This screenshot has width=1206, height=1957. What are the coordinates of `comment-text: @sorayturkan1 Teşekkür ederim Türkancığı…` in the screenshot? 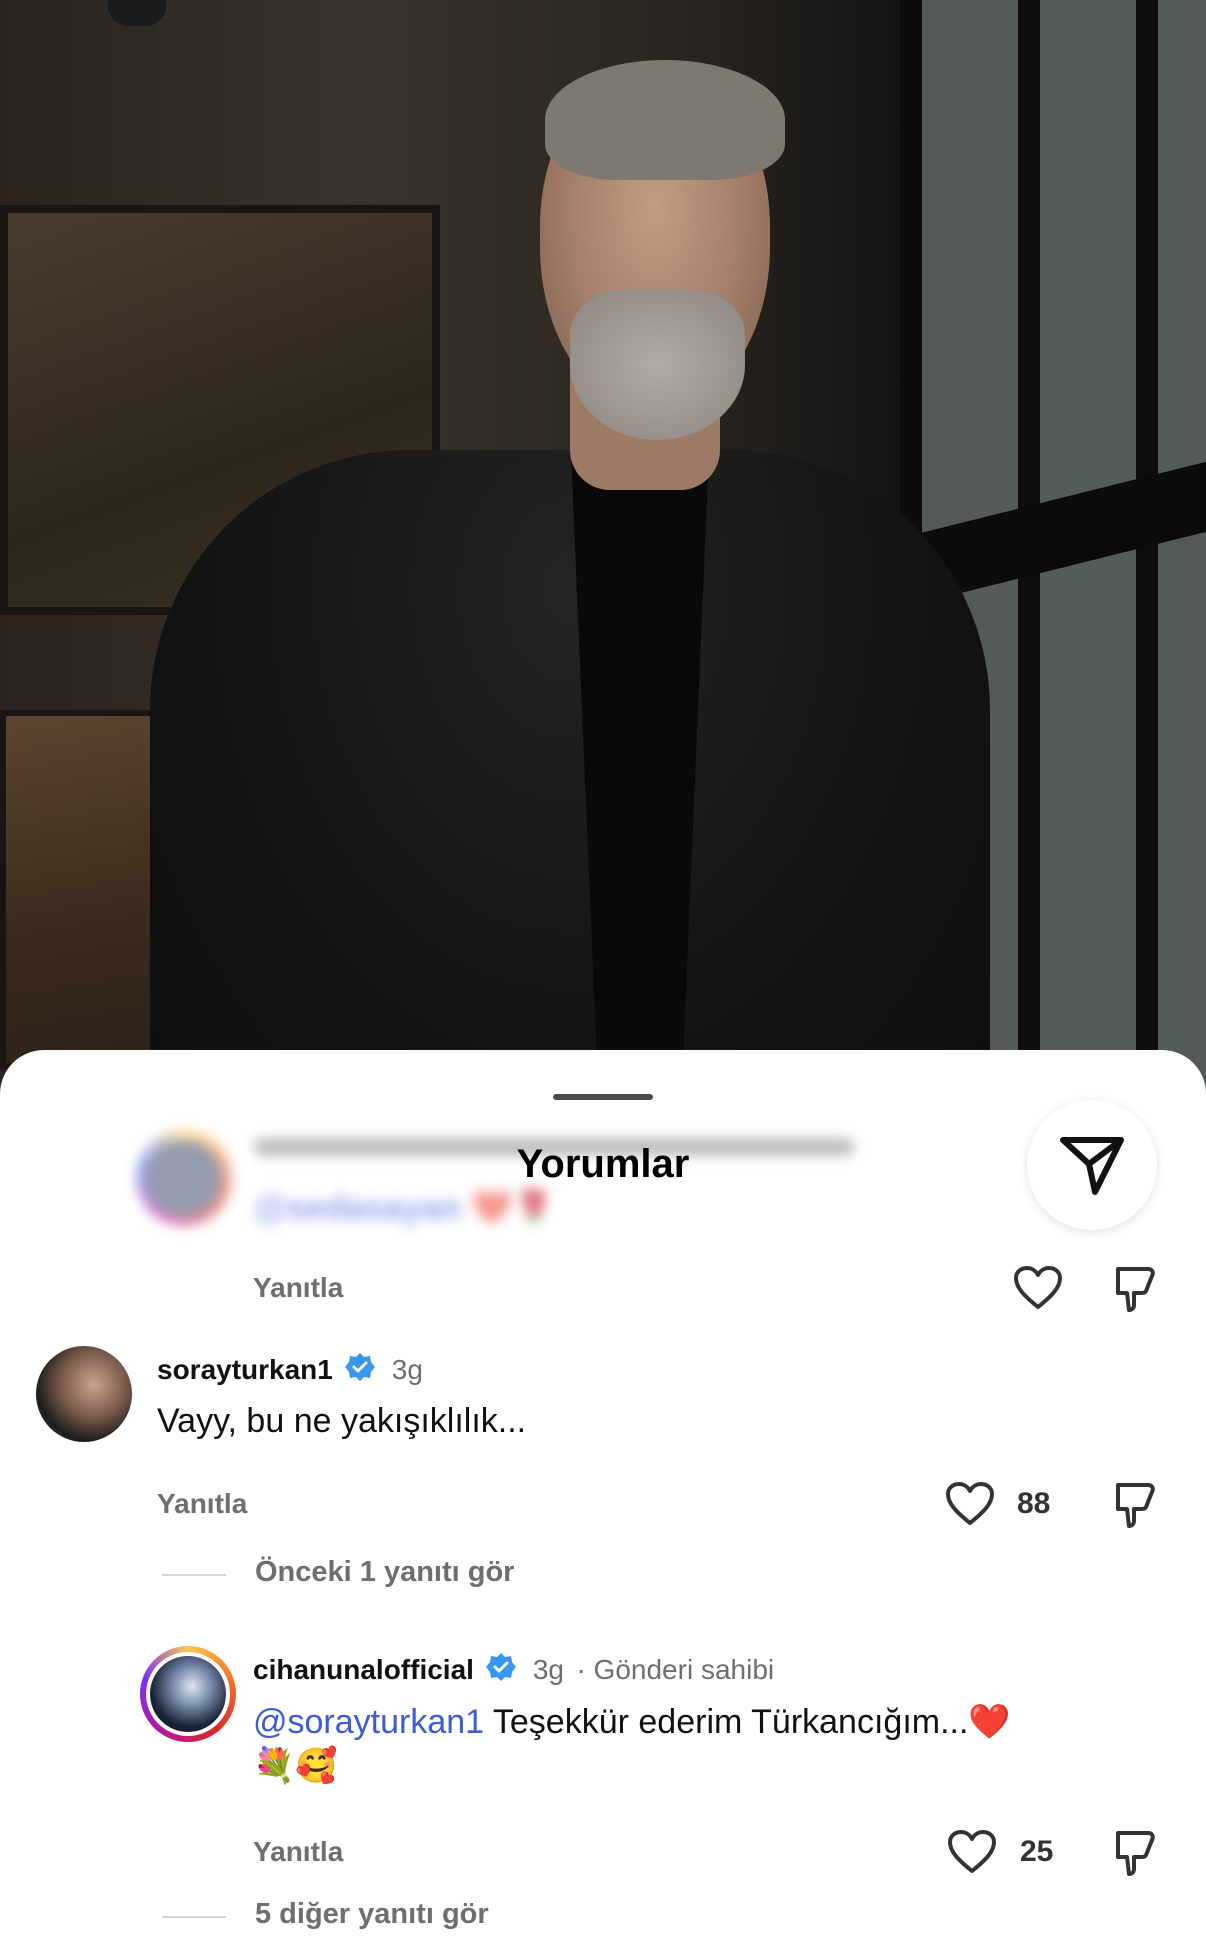 It's located at (632, 1722).